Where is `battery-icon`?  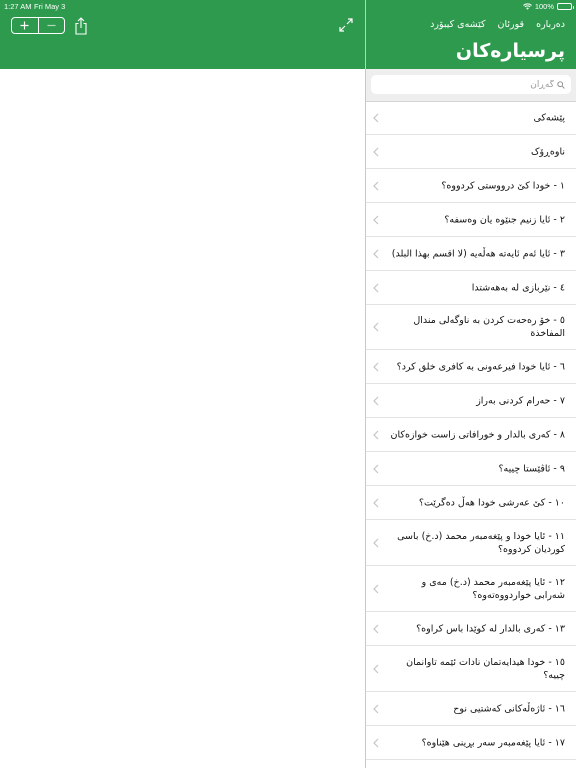 battery-icon is located at coordinates (565, 6).